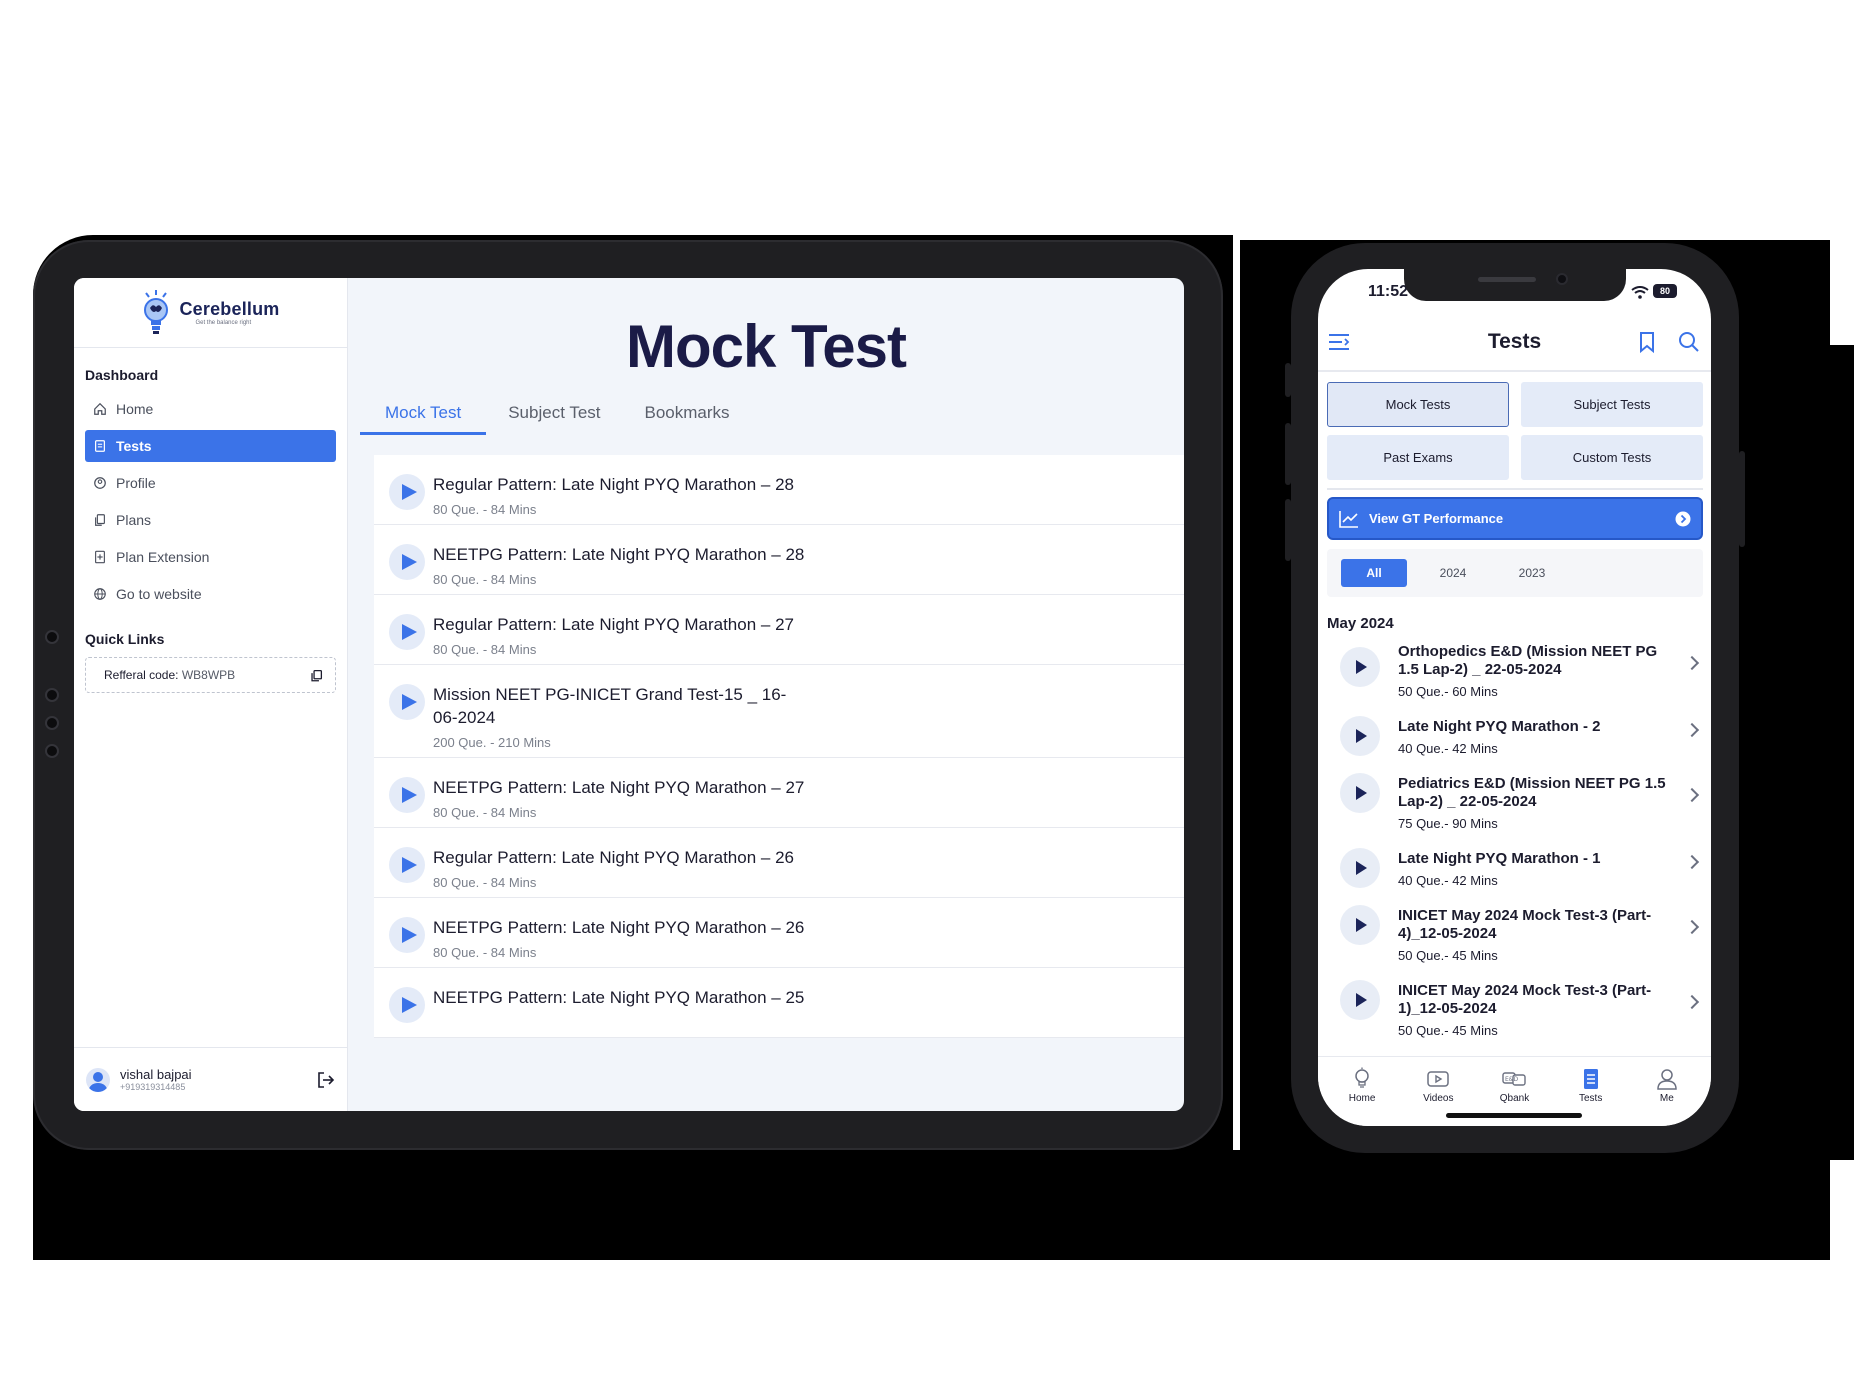  What do you see at coordinates (1418, 404) in the screenshot?
I see `mock-tests-button: Mock Tests` at bounding box center [1418, 404].